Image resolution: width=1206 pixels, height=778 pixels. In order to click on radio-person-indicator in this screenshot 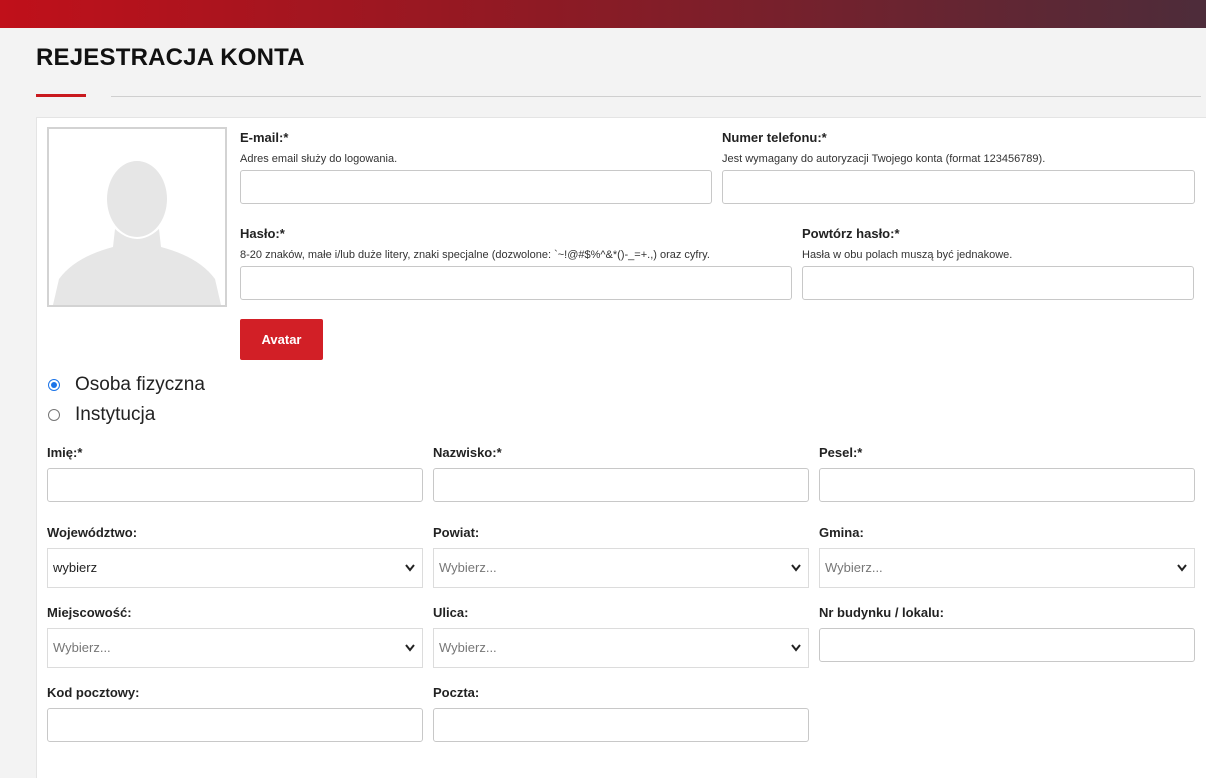, I will do `click(54, 385)`.